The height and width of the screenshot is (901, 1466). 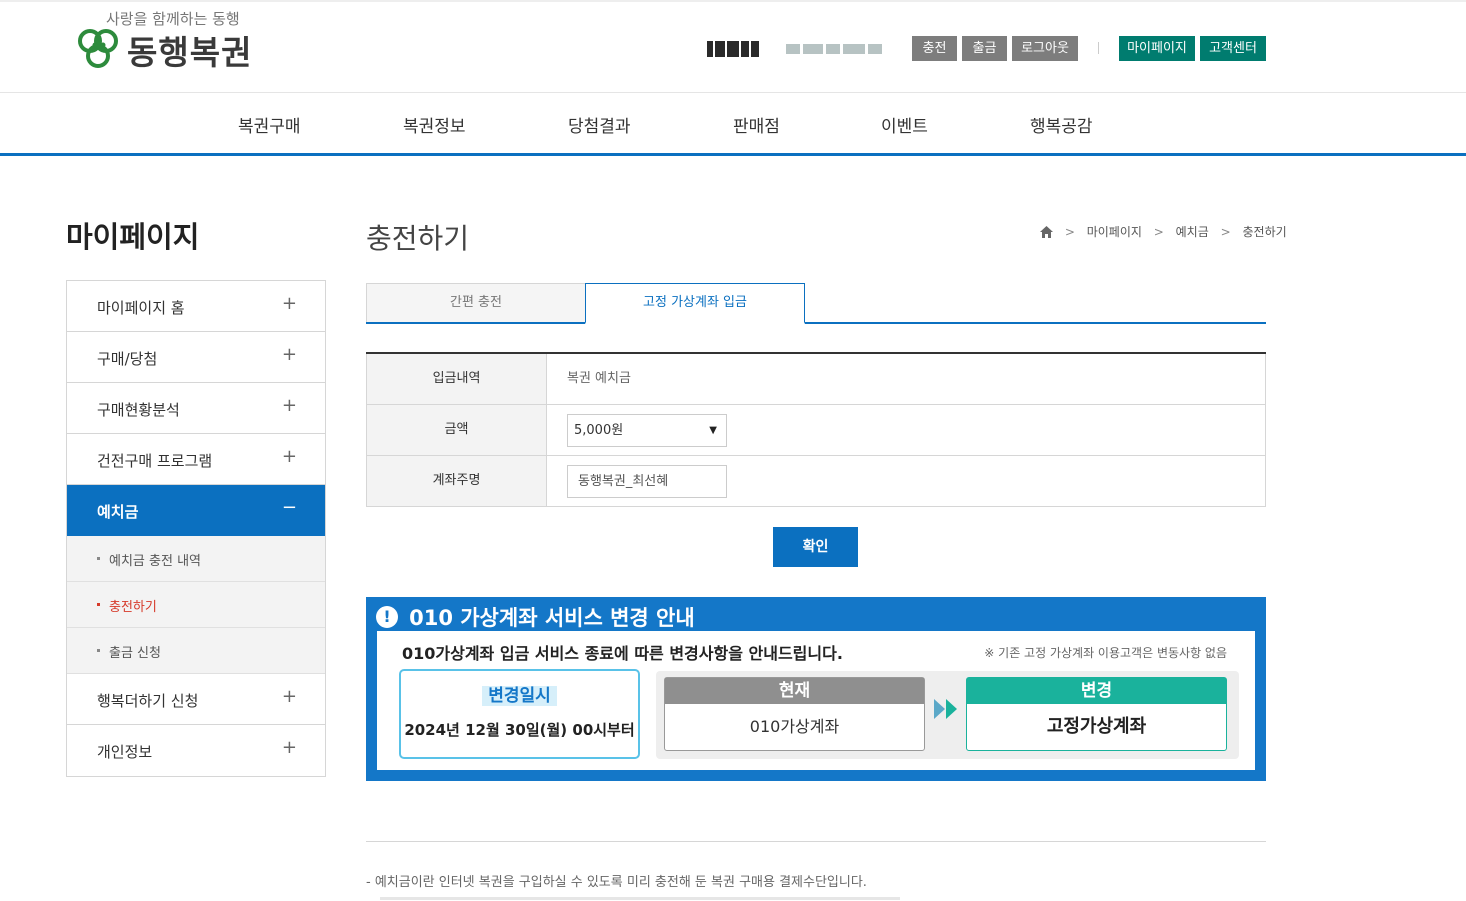 What do you see at coordinates (1098, 48) in the screenshot?
I see `header-divider` at bounding box center [1098, 48].